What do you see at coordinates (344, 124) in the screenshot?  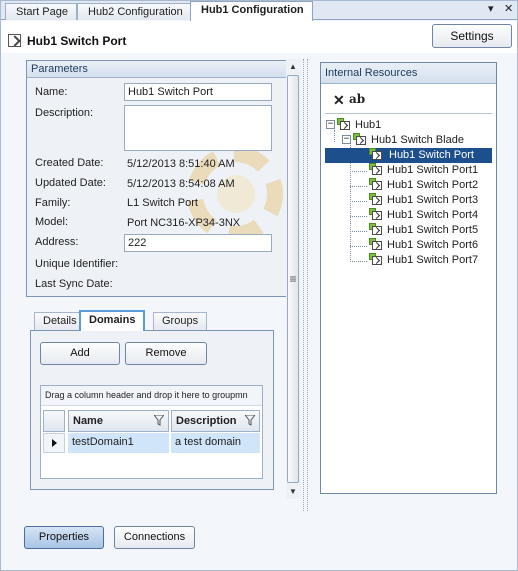 I see `hub-node-icon` at bounding box center [344, 124].